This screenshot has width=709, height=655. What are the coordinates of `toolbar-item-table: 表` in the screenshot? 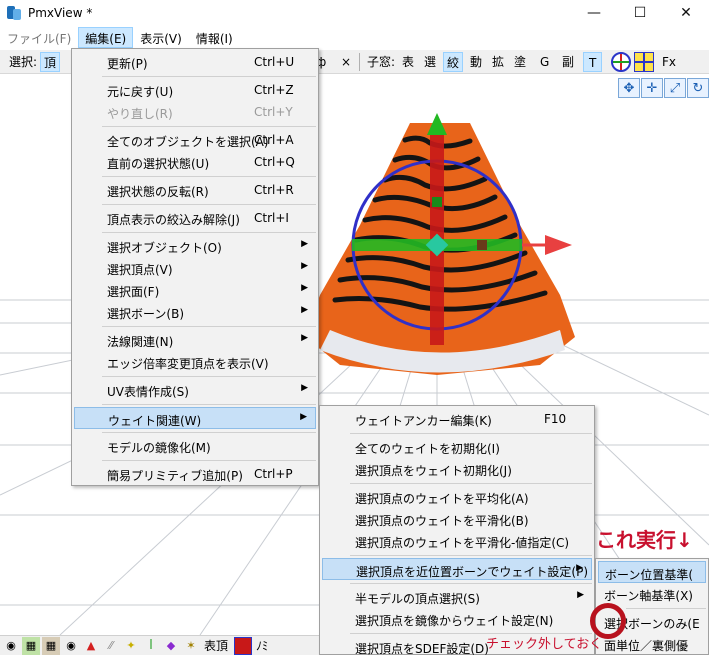 It's located at (408, 62).